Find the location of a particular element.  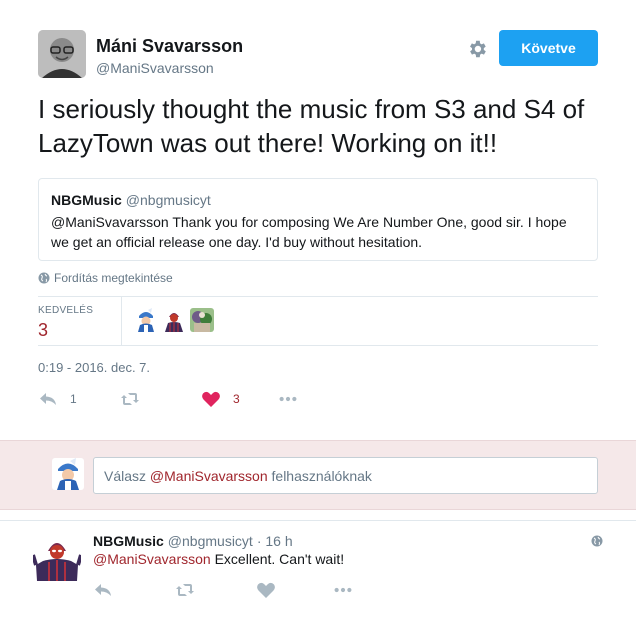

tweet-actions: 1 3 is located at coordinates (188, 400).